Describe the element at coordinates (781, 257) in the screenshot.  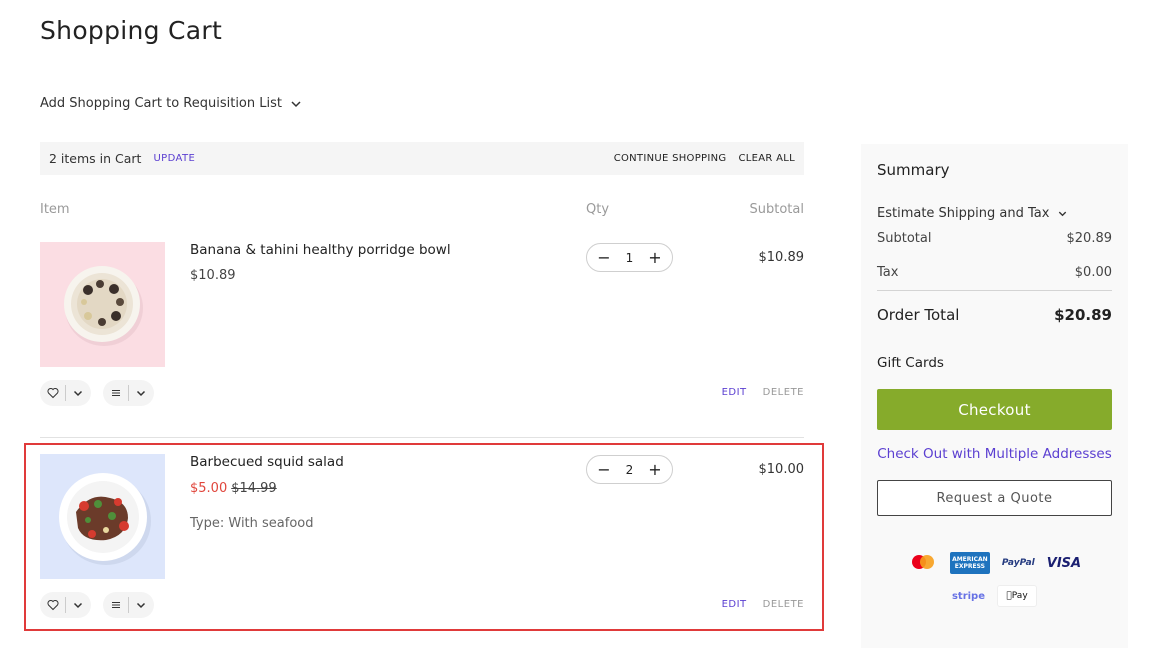
I see `item-subtotal: $10.89` at that location.